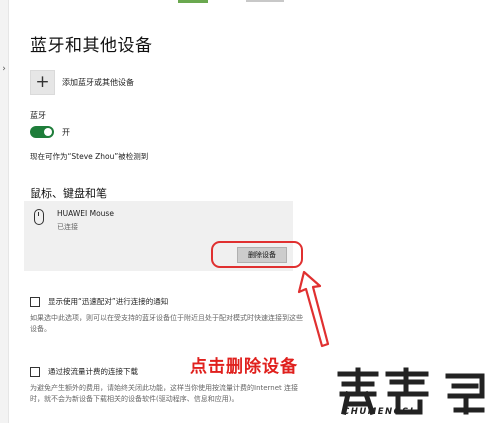 The height and width of the screenshot is (423, 500). Describe the element at coordinates (244, 367) in the screenshot. I see `annotation-text: 点击删除设备` at that location.